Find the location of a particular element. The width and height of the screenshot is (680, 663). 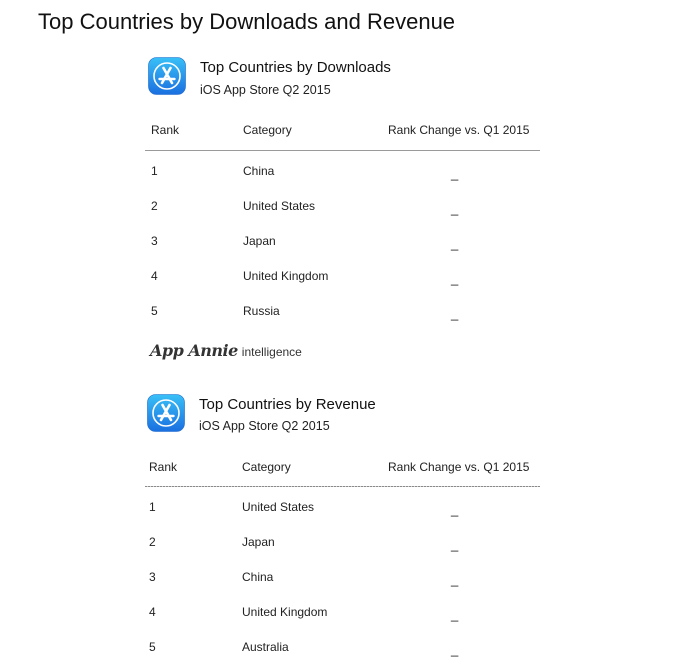

downloads-subtitle: iOS App Store Q2 2015 is located at coordinates (265, 90).